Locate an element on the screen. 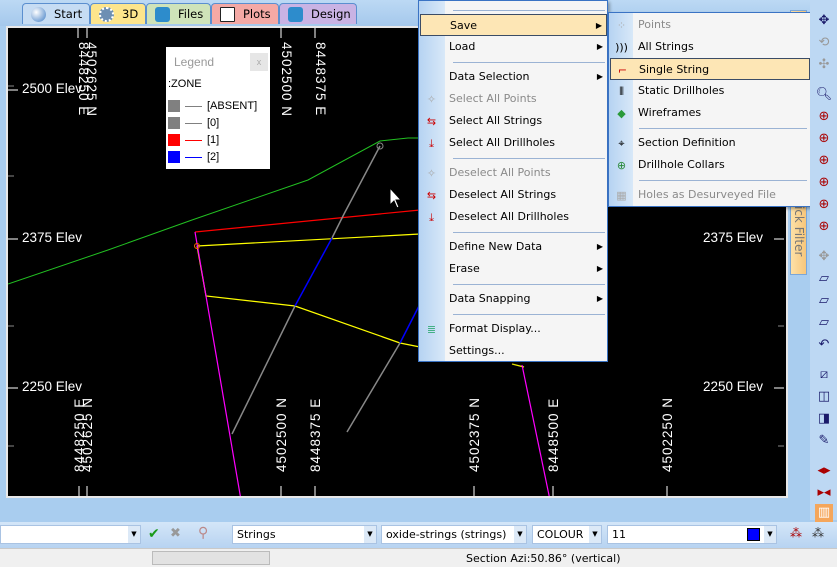 The image size is (837, 567). submenu-item-holes-desurveyed: ▦ Holes as Desurveyed File is located at coordinates (710, 195).